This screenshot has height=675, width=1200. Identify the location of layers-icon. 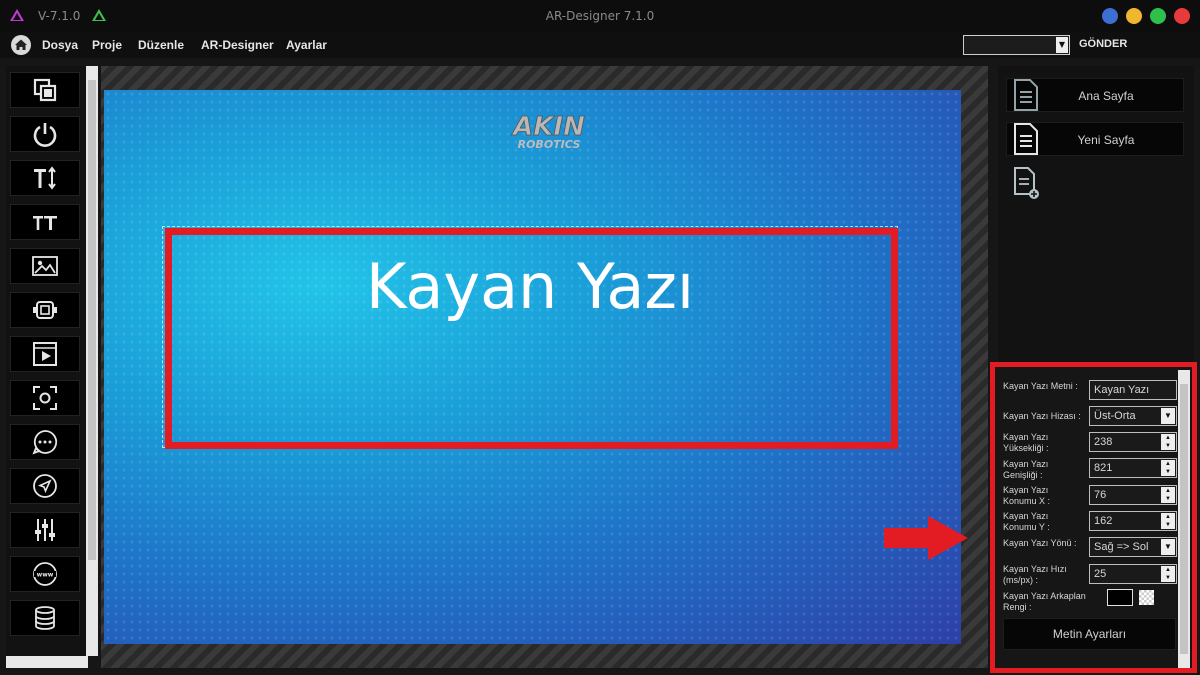
(45, 90).